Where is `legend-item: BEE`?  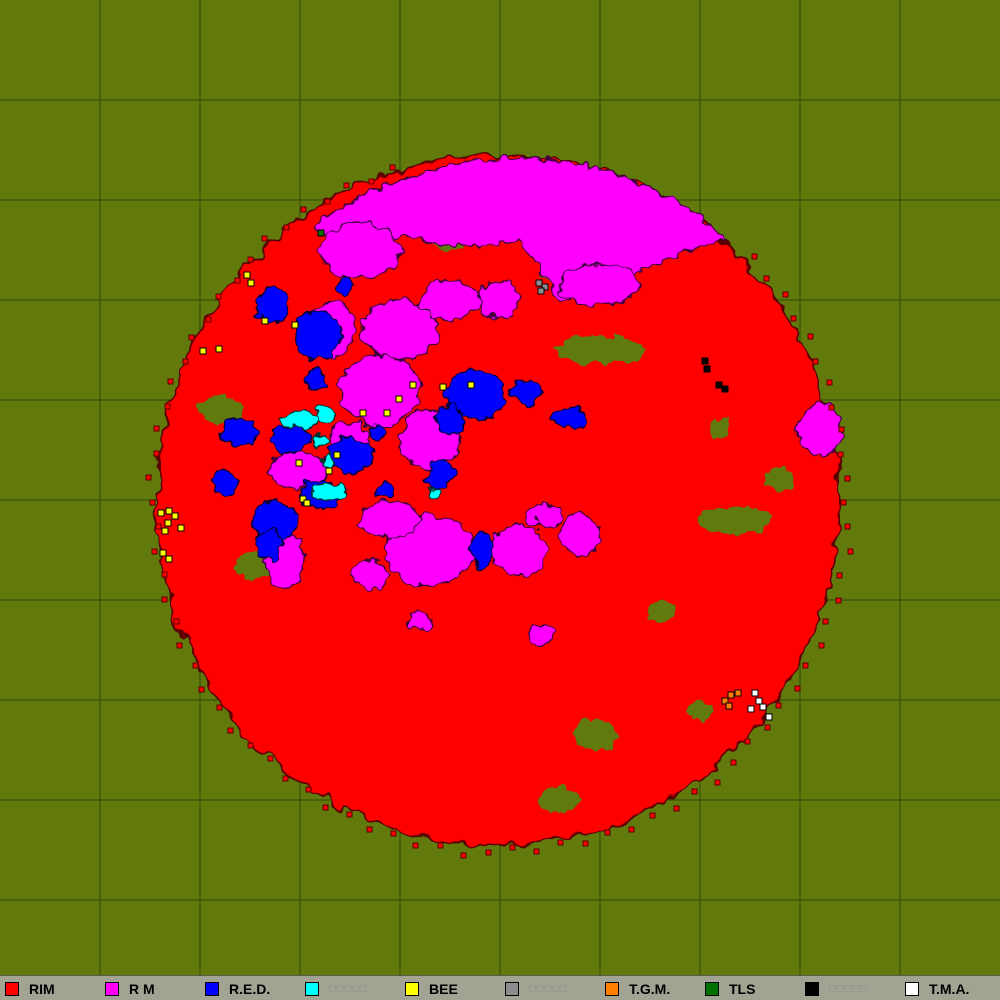
legend-item: BEE is located at coordinates (450, 988).